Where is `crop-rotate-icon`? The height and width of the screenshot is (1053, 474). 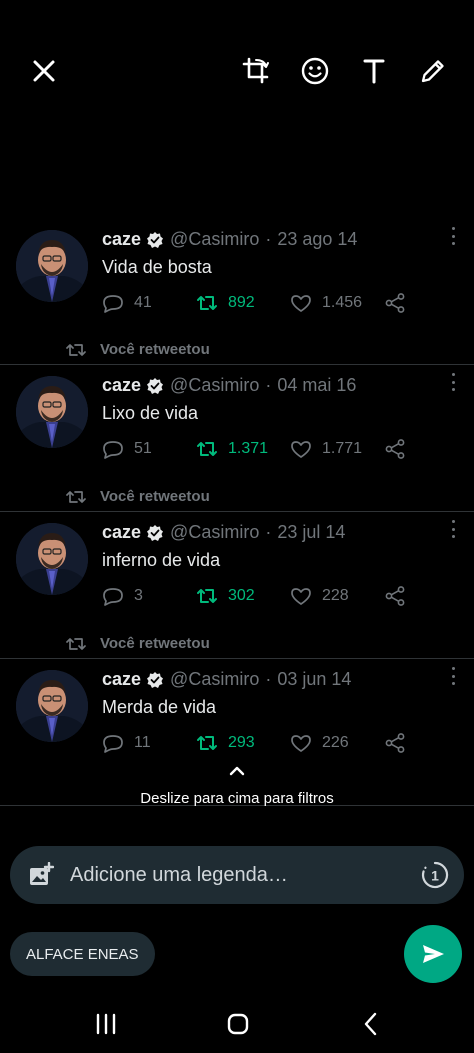
crop-rotate-icon is located at coordinates (255, 70).